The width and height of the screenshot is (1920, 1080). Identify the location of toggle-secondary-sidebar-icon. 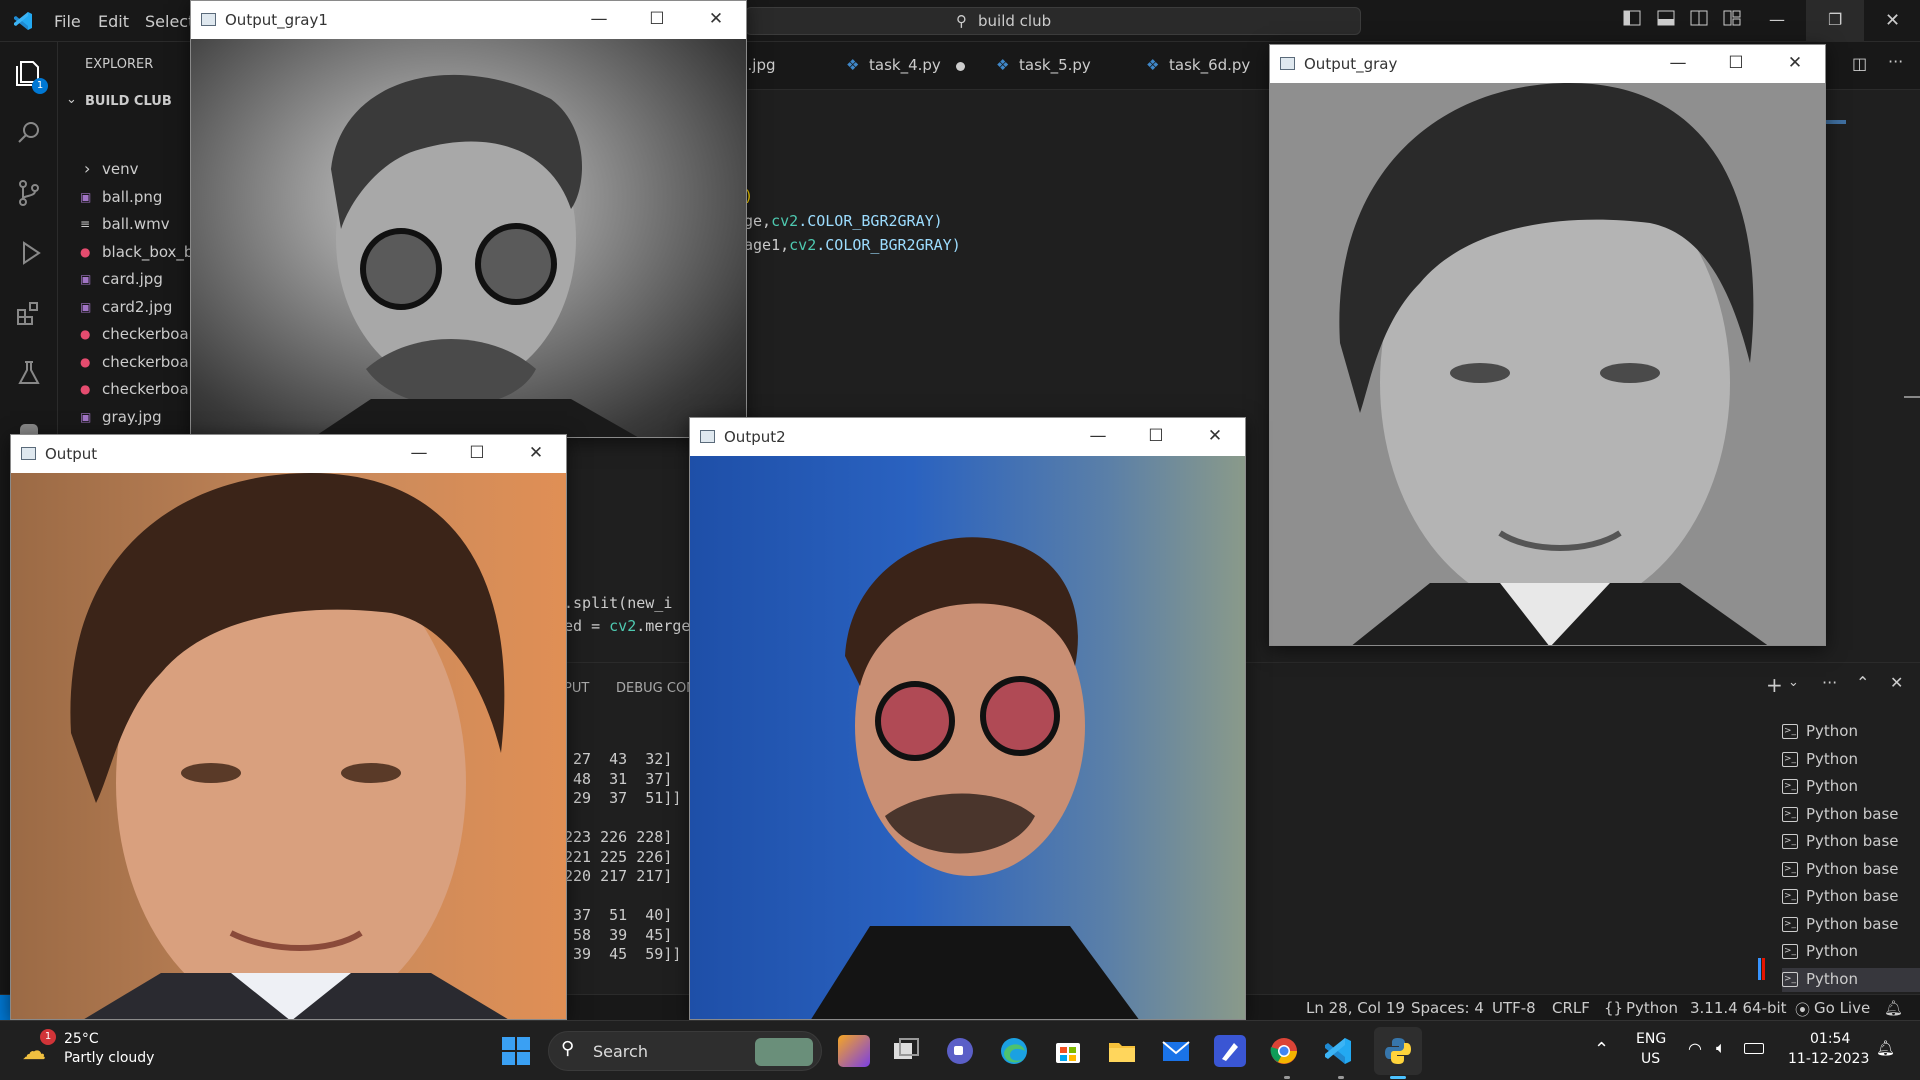
(1699, 20).